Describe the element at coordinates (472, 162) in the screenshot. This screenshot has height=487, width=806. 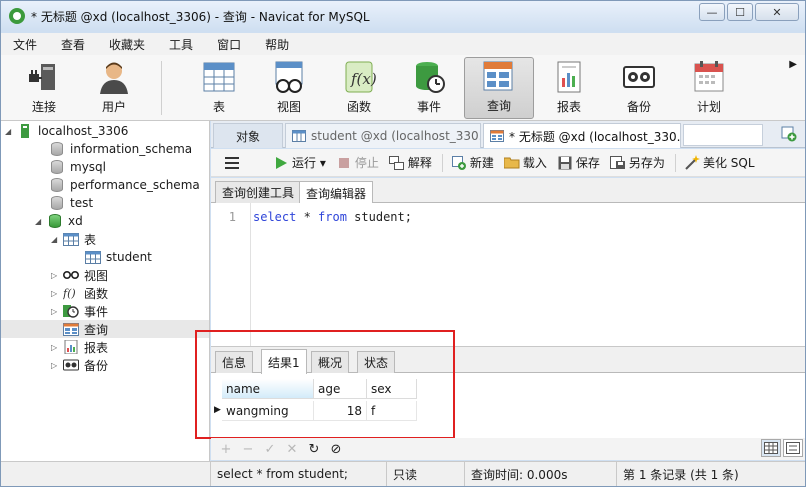
I see `new-query-button: 新建` at that location.